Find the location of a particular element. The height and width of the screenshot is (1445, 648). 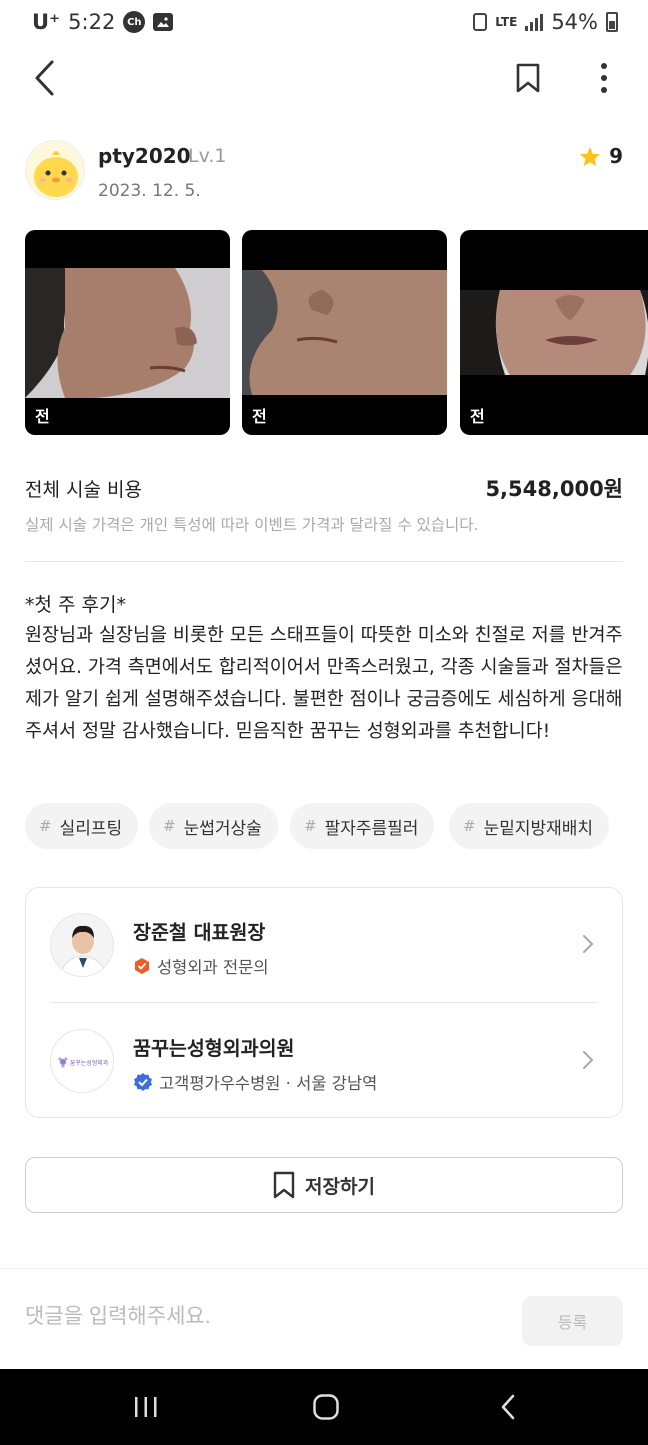

recent-apps-icon is located at coordinates (146, 1407).